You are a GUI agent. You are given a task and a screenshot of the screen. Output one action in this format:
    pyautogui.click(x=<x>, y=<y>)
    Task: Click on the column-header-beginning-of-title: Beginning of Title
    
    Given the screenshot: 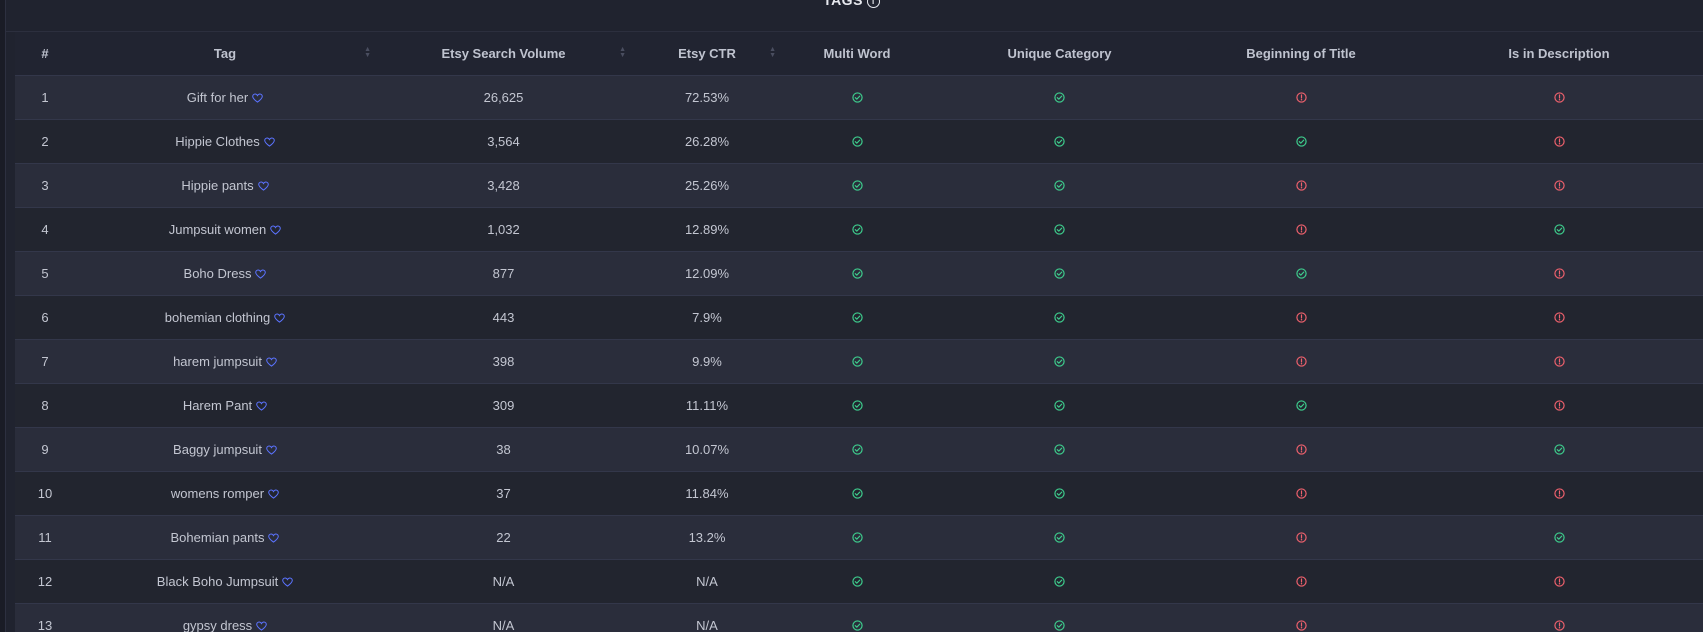 What is the action you would take?
    pyautogui.click(x=1301, y=54)
    